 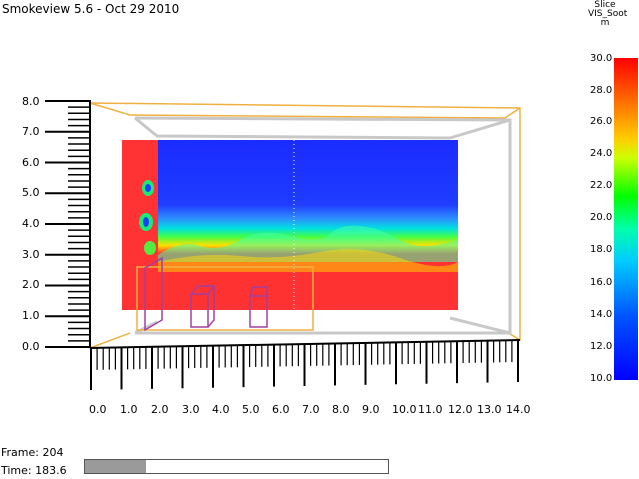 What do you see at coordinates (281, 409) in the screenshot?
I see `x-axis-label: 6.0` at bounding box center [281, 409].